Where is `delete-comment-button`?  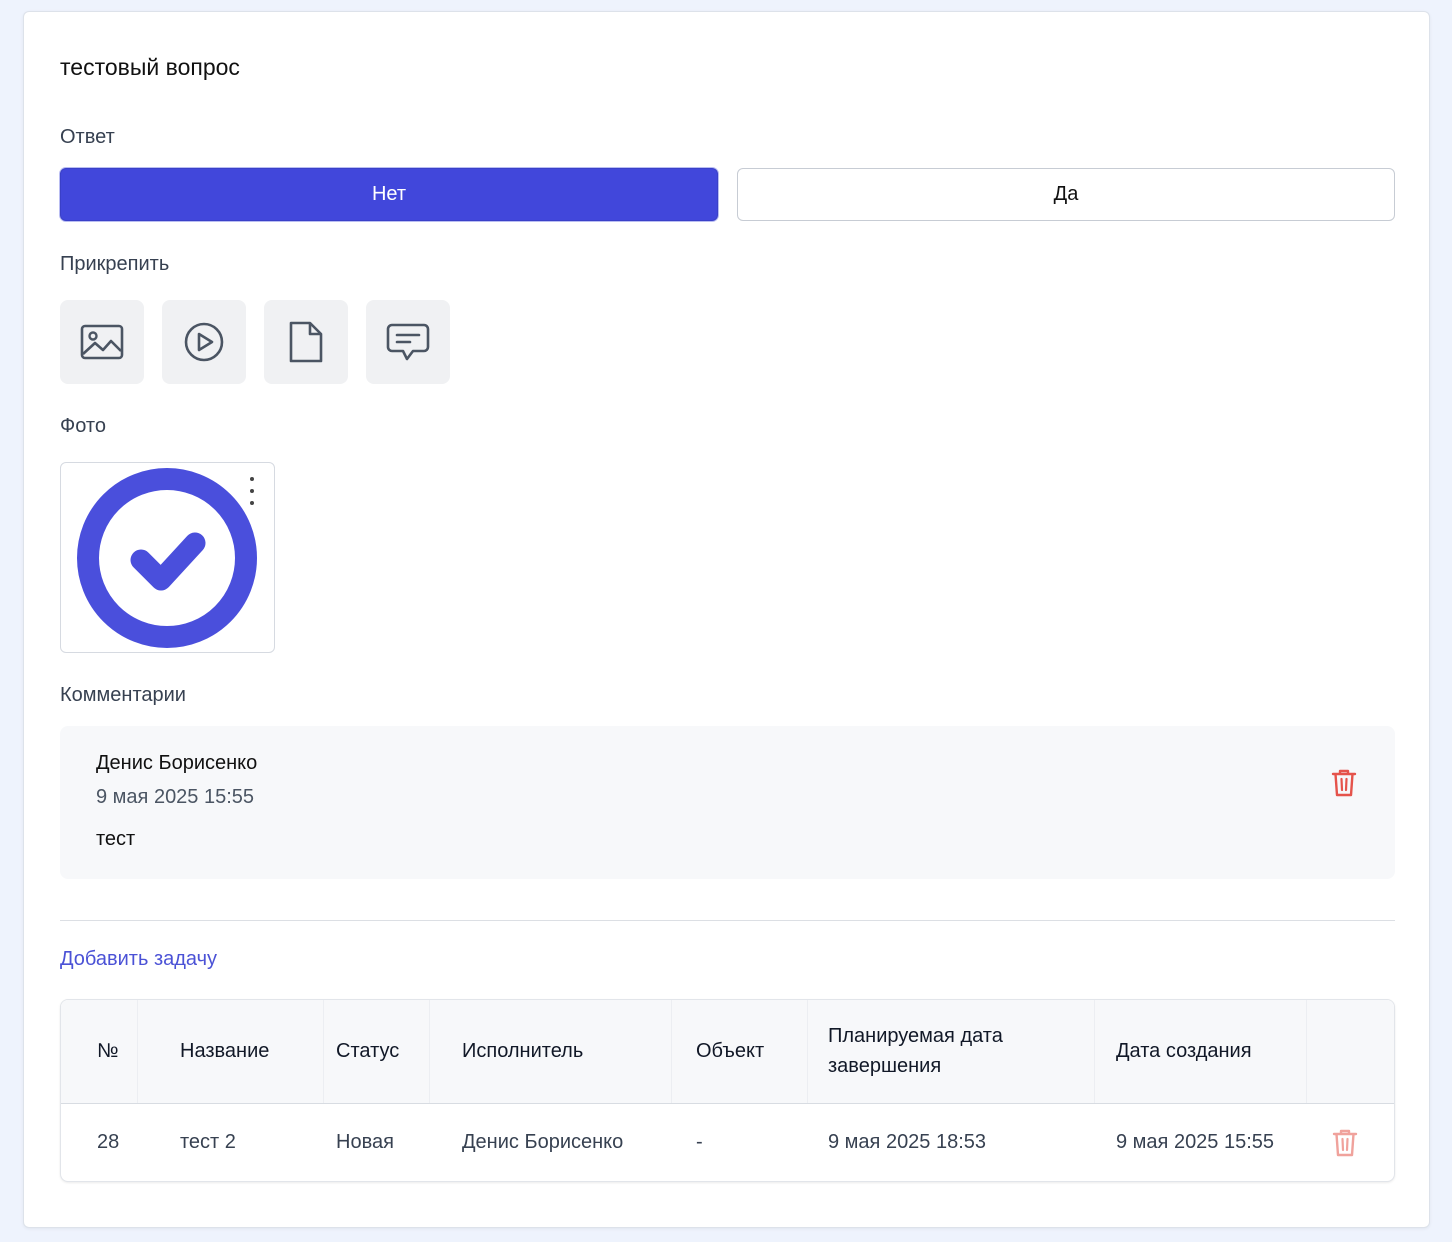 delete-comment-button is located at coordinates (1344, 783).